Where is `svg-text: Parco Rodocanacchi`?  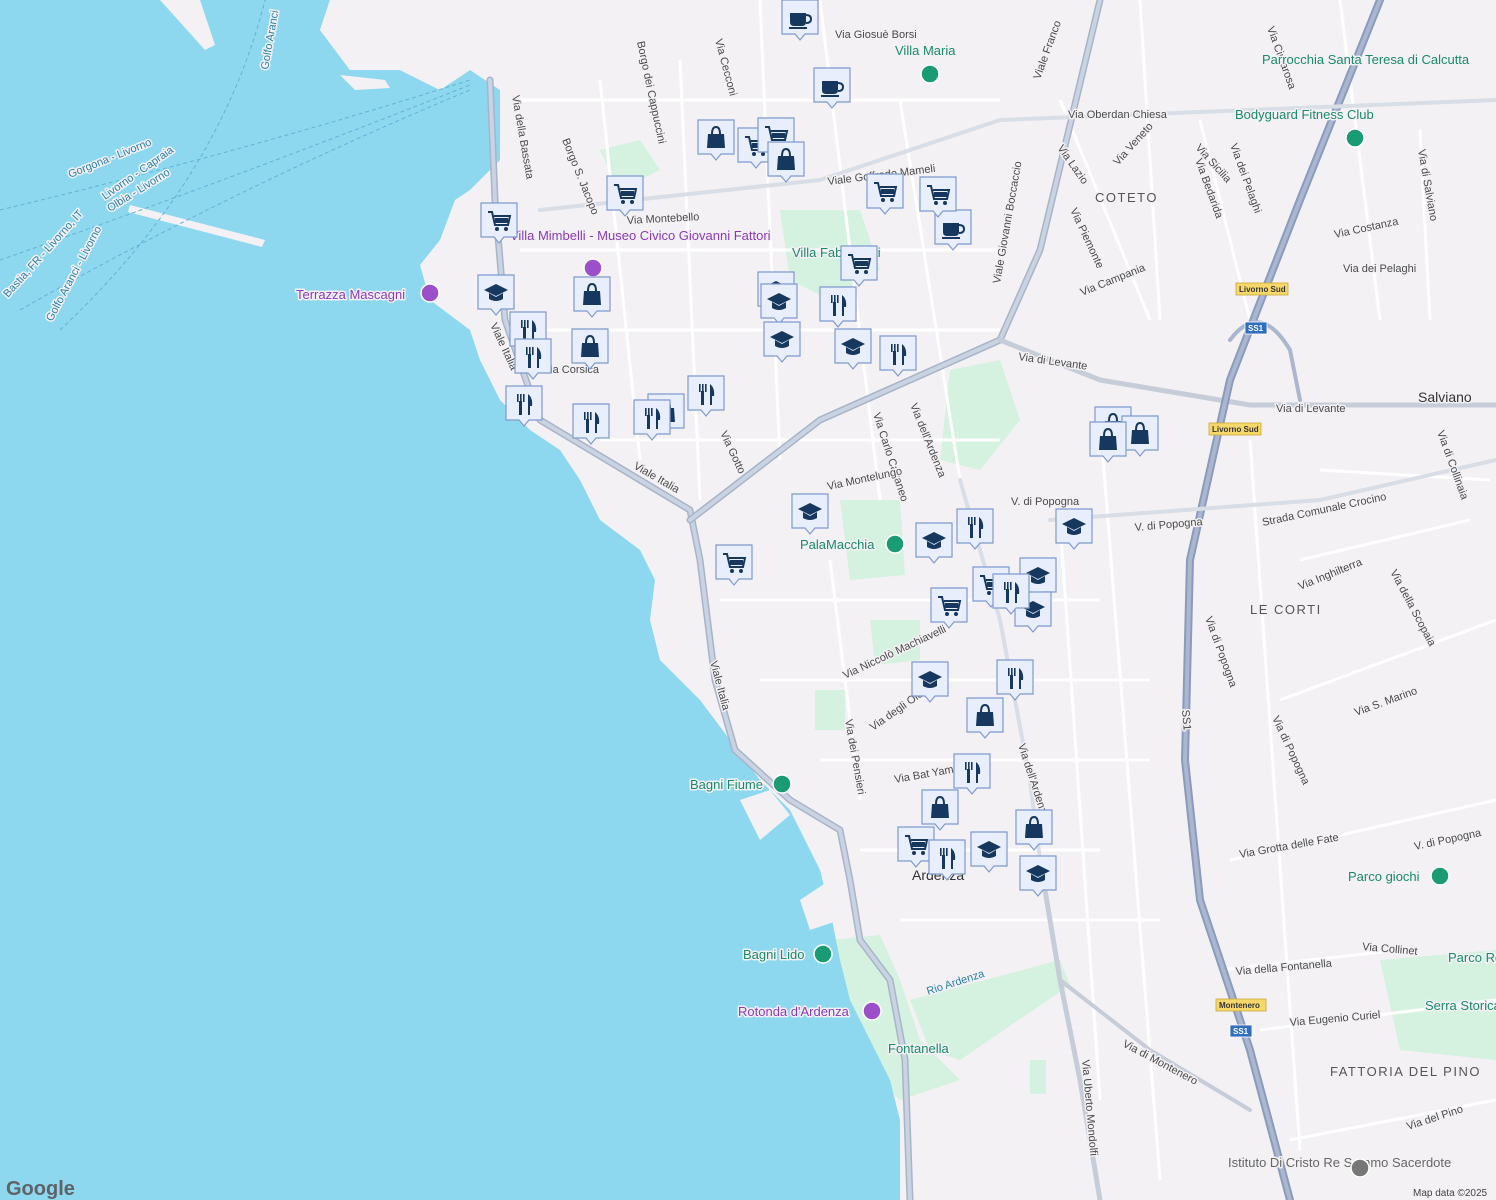 svg-text: Parco Rodocanacchi is located at coordinates (1472, 957).